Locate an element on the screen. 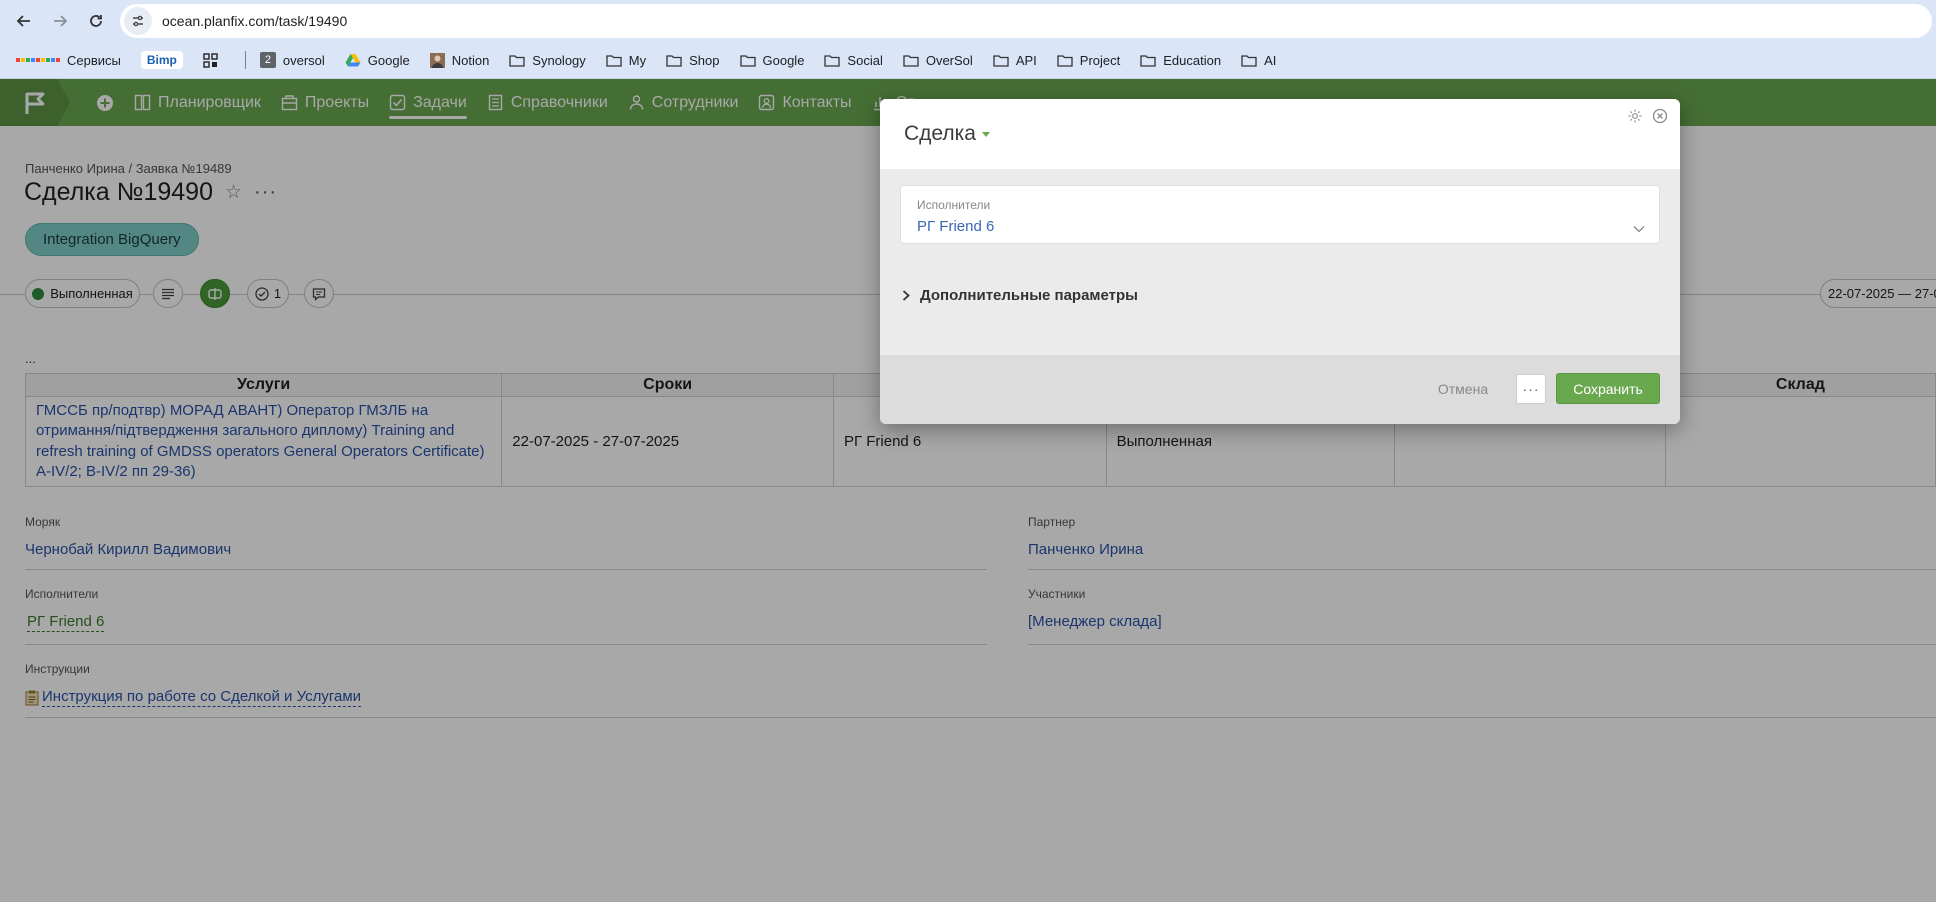 Image resolution: width=1936 pixels, height=902 pixels. cancel-button: Отмена is located at coordinates (1463, 389).